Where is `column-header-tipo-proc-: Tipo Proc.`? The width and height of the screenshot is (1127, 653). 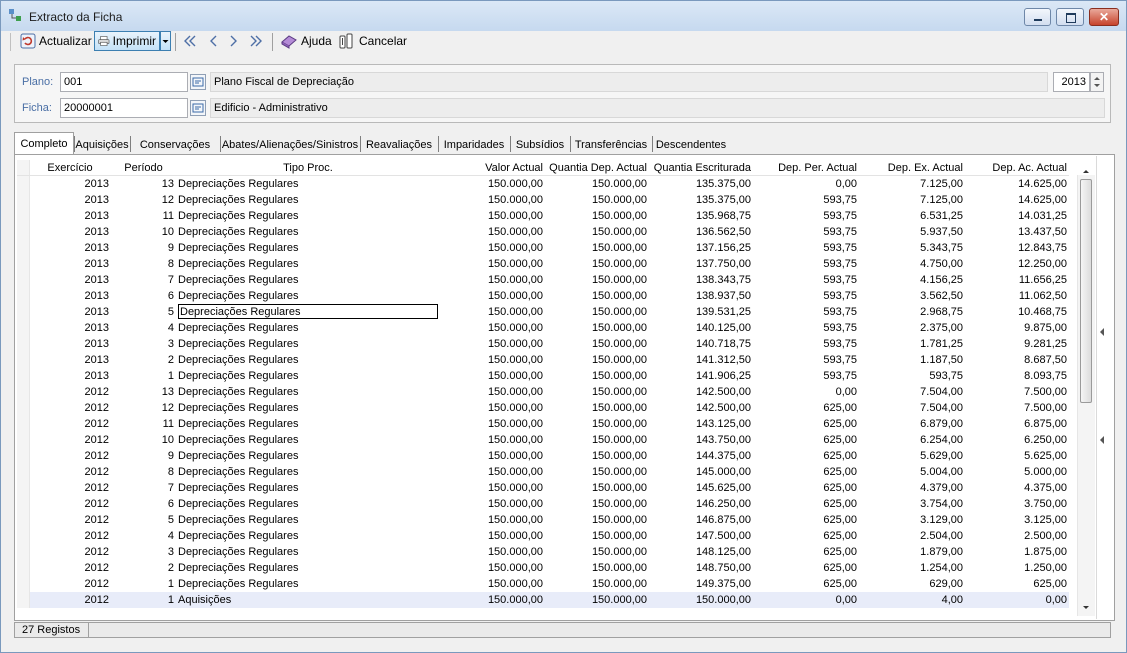
column-header-tipo-proc-: Tipo Proc. is located at coordinates (308, 168).